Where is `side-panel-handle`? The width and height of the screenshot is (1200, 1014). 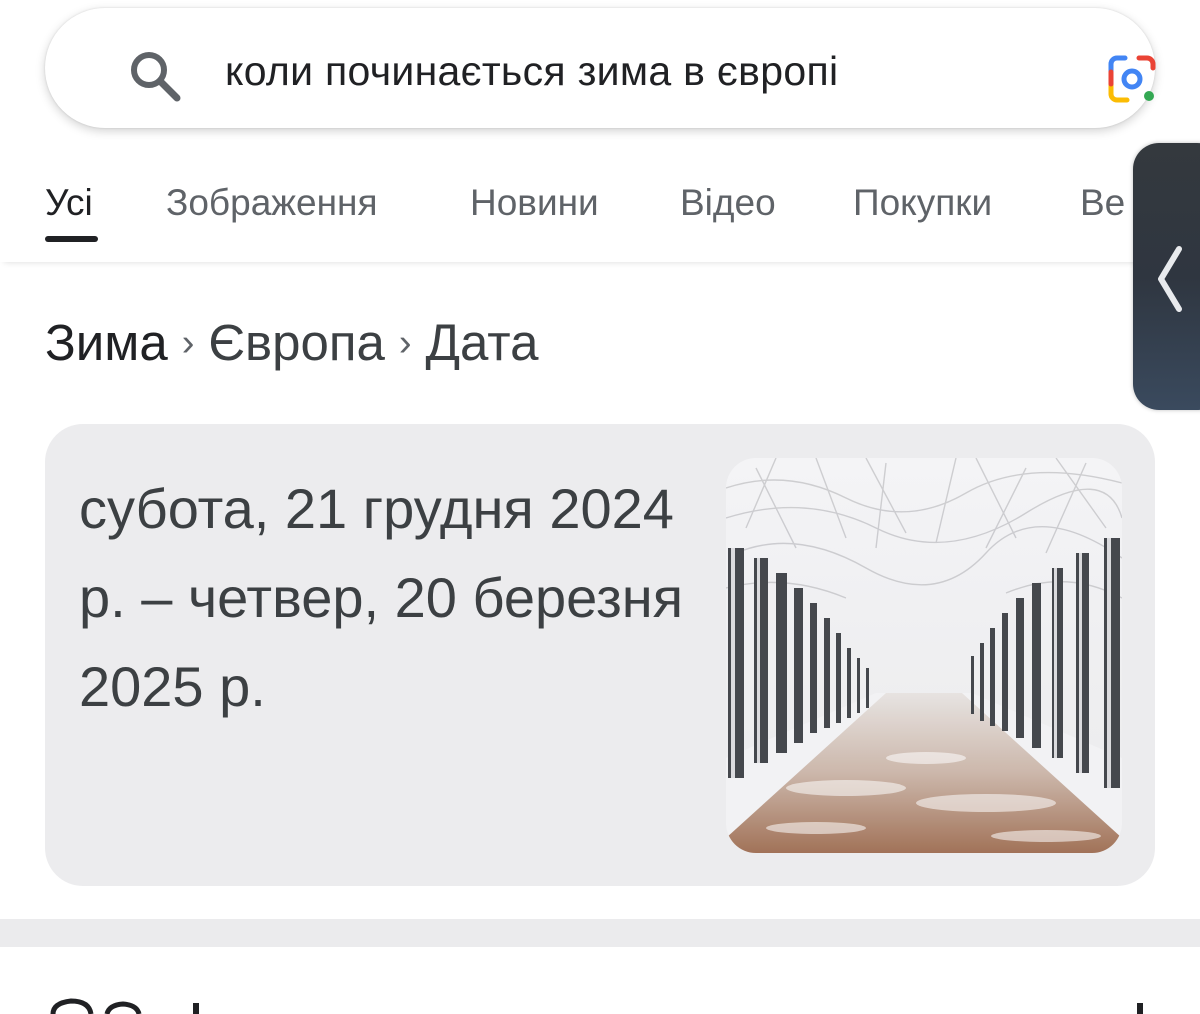 side-panel-handle is located at coordinates (1166, 276).